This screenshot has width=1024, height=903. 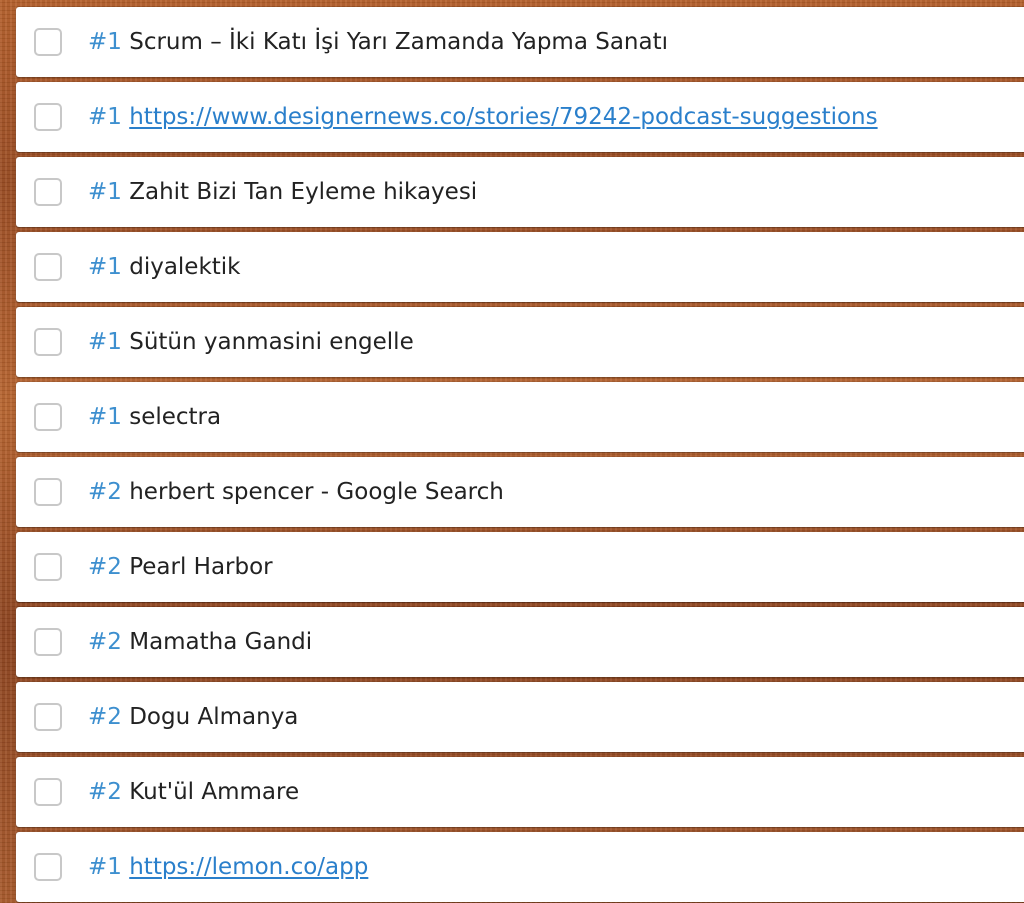 I want to click on task-text: #2 herbert spencer - Google Search, so click(x=296, y=492).